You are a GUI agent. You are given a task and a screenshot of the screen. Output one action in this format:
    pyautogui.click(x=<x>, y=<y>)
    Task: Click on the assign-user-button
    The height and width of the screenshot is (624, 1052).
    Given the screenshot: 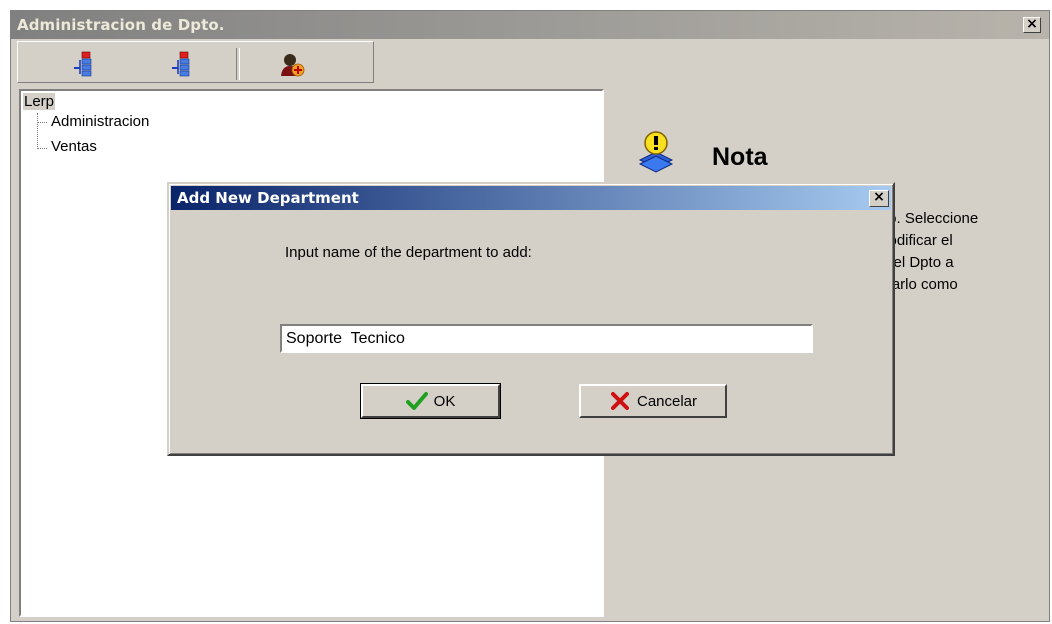 What is the action you would take?
    pyautogui.click(x=292, y=65)
    